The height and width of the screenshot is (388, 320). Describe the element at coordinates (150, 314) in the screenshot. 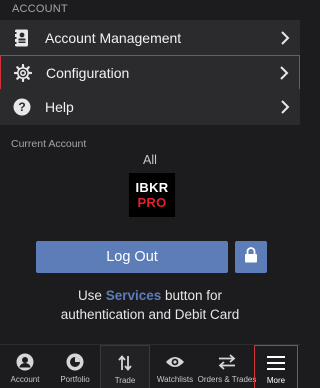

I see `services-note-line2: authentication and Debit Card` at that location.